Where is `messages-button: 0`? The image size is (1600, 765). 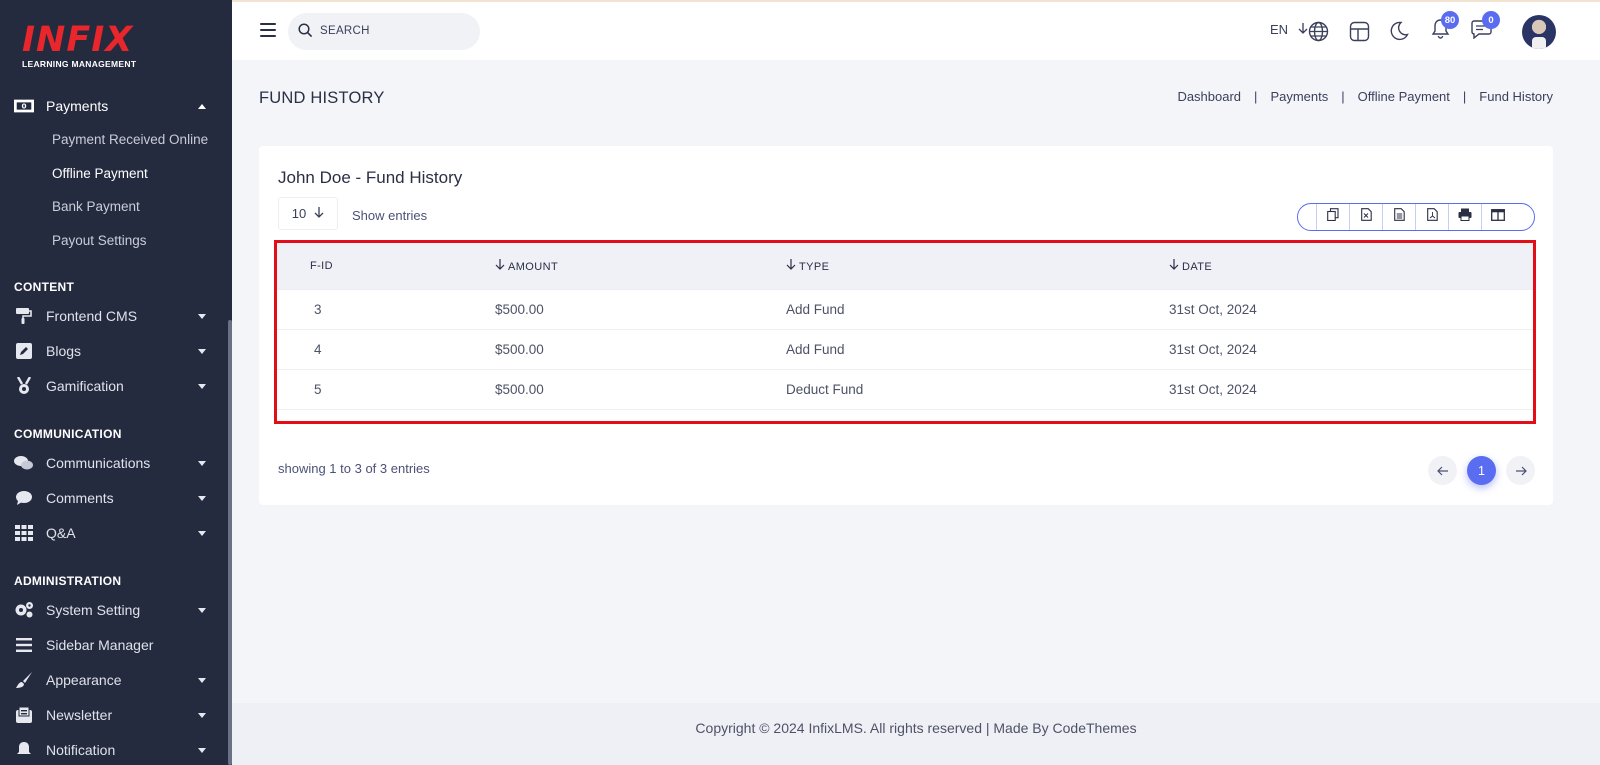 messages-button: 0 is located at coordinates (1485, 26).